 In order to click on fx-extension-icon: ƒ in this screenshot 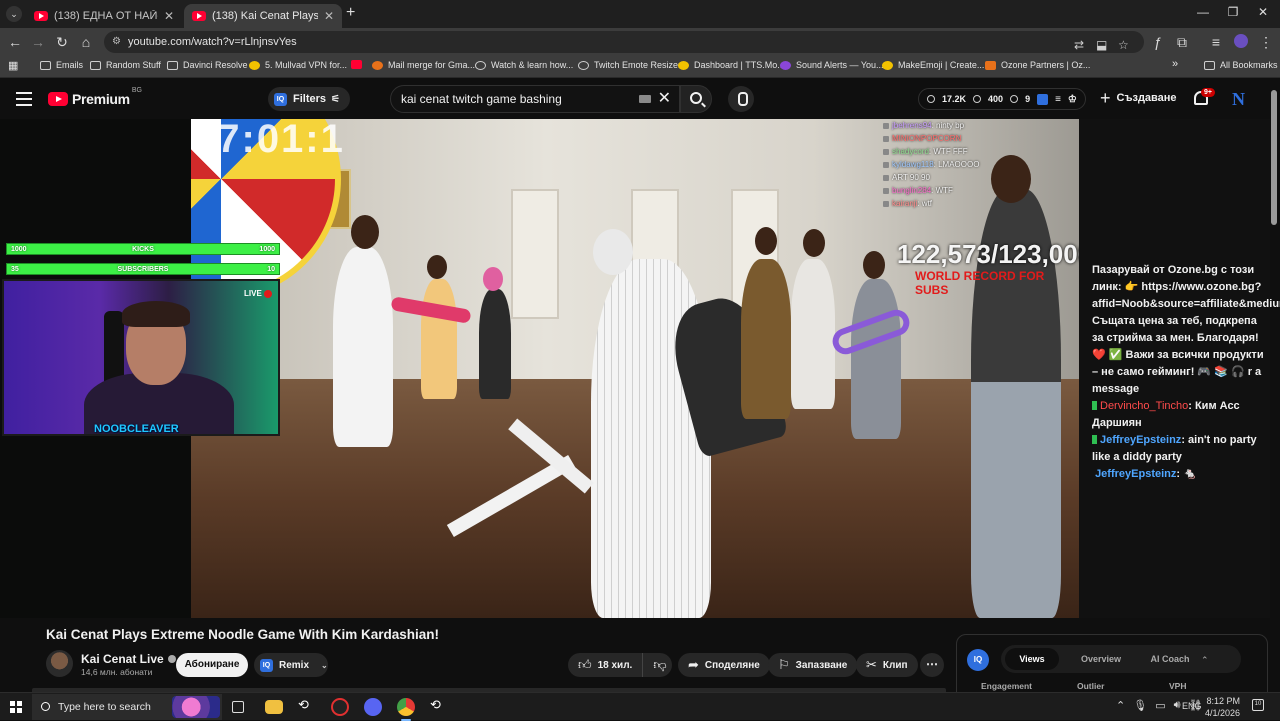, I will do `click(1158, 42)`.